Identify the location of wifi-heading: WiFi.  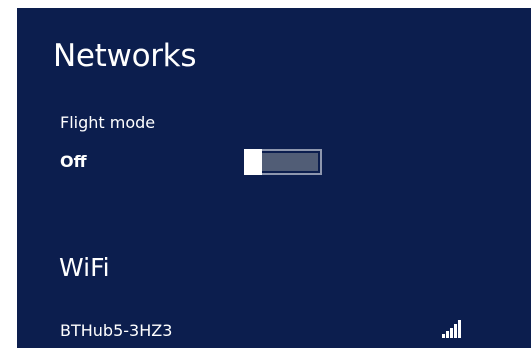
(84, 267).